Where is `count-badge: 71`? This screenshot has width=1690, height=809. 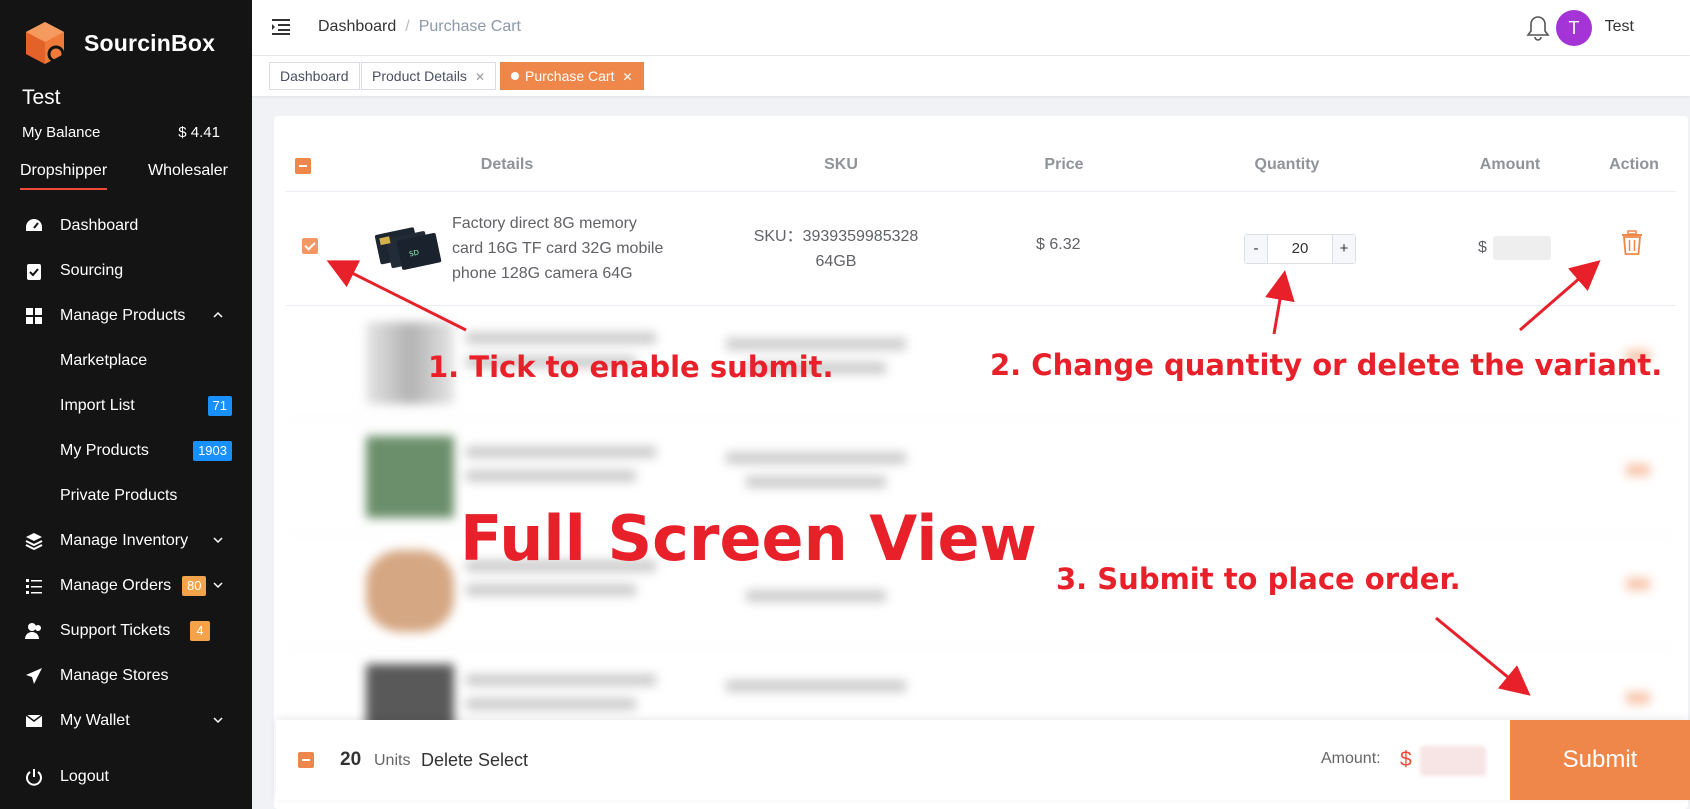 count-badge: 71 is located at coordinates (219, 405).